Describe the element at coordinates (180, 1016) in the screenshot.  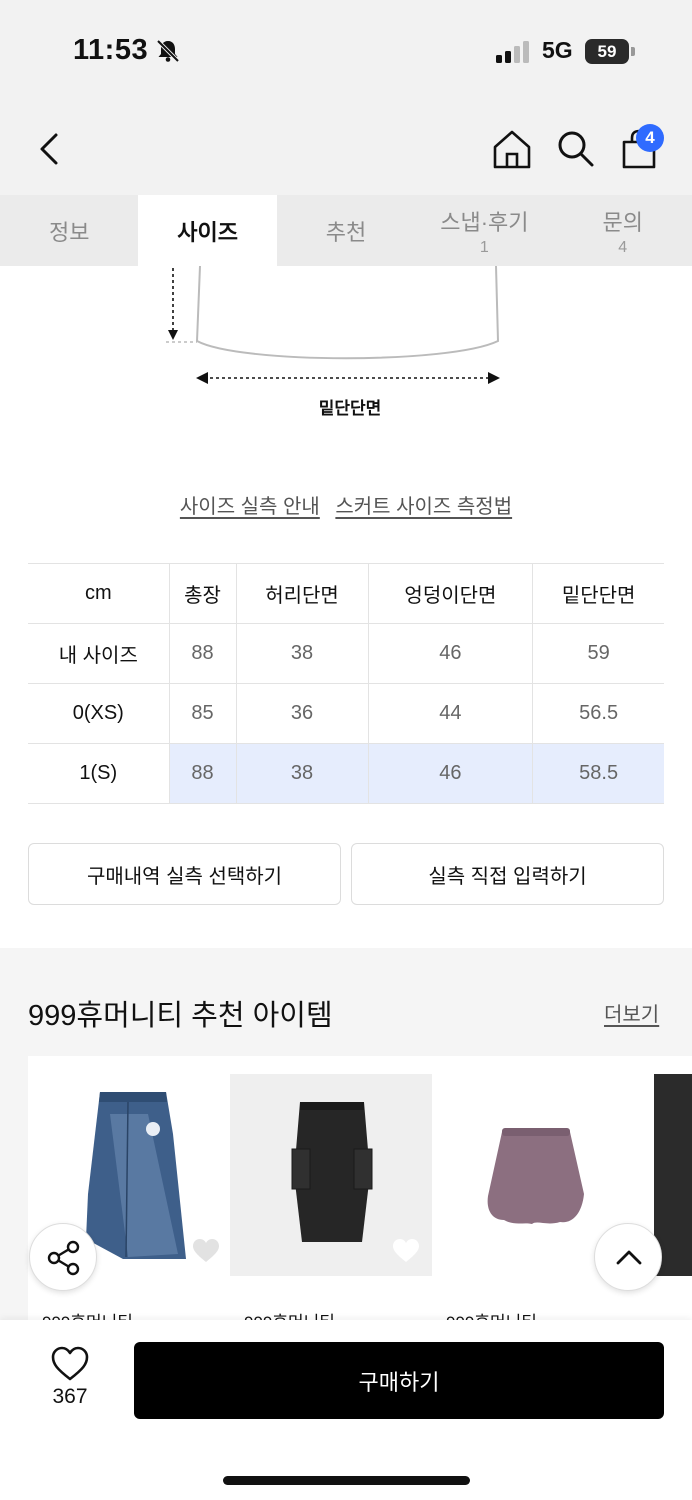
I see `recommend-title: 999휴머니티 추천 아이템` at that location.